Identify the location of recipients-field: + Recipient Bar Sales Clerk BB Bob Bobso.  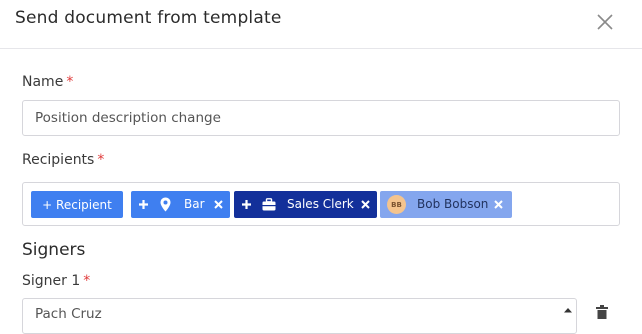
(321, 204).